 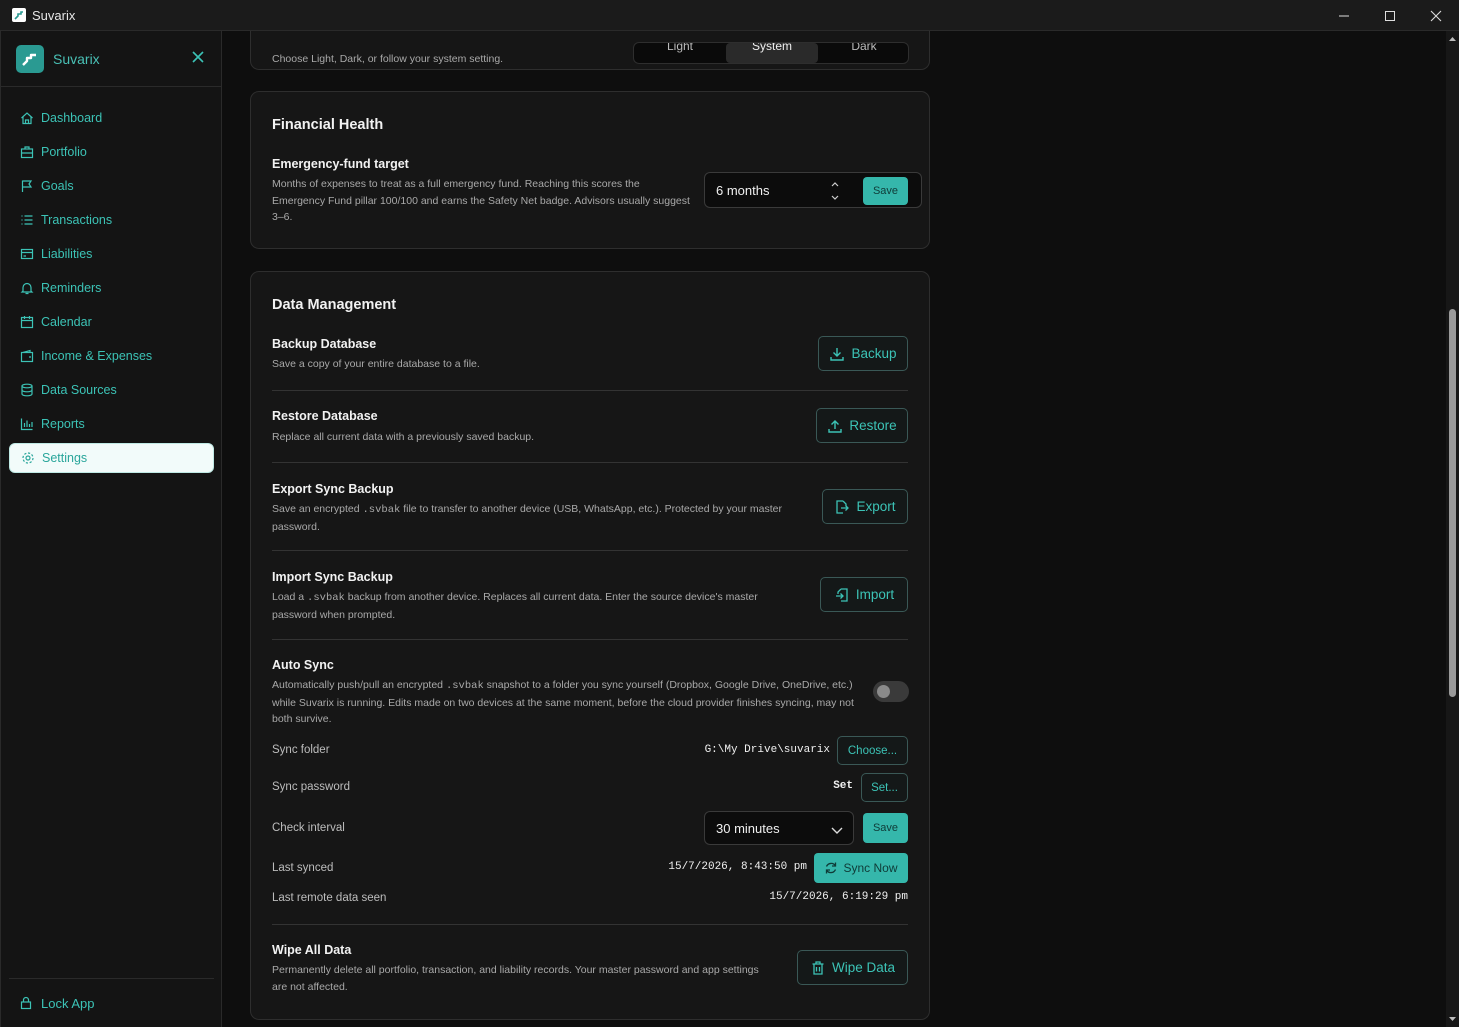 What do you see at coordinates (332, 577) in the screenshot?
I see `import-title: Import Sync Backup` at bounding box center [332, 577].